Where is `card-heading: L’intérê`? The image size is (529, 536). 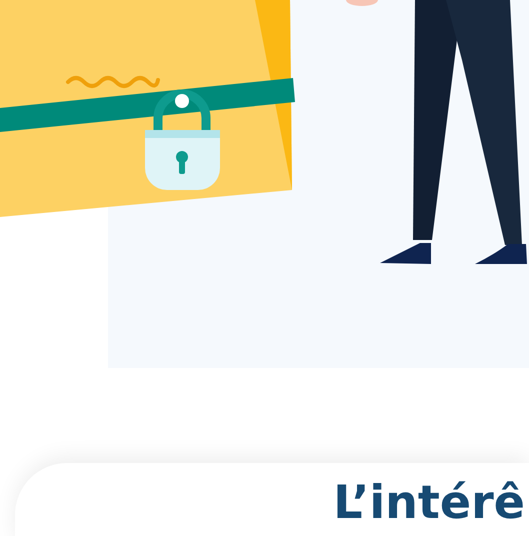
card-heading: L’intérê is located at coordinates (429, 502).